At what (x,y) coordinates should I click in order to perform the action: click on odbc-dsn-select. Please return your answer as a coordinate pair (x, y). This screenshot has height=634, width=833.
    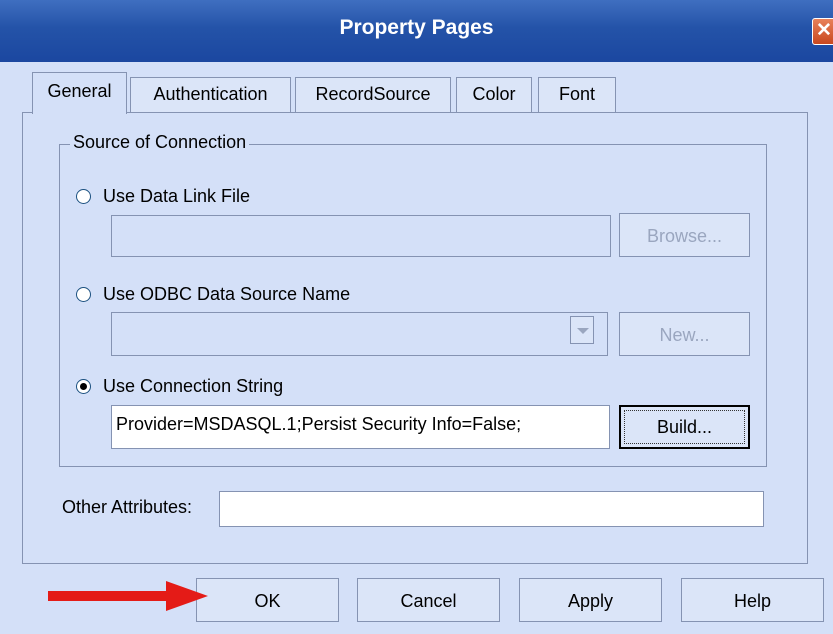
    Looking at the image, I should click on (359, 334).